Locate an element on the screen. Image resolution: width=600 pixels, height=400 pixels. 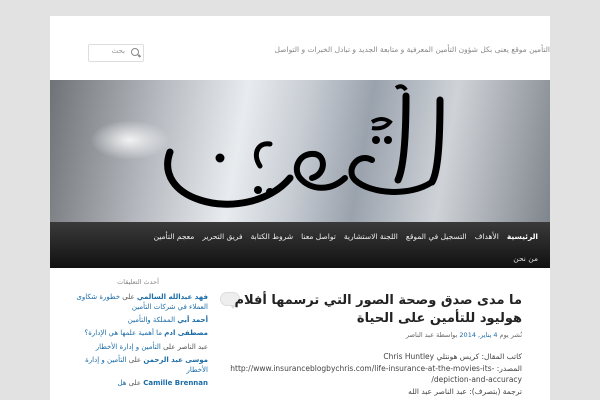
comment-item: أحمد أبي المملكة والتأمين is located at coordinates (138, 320).